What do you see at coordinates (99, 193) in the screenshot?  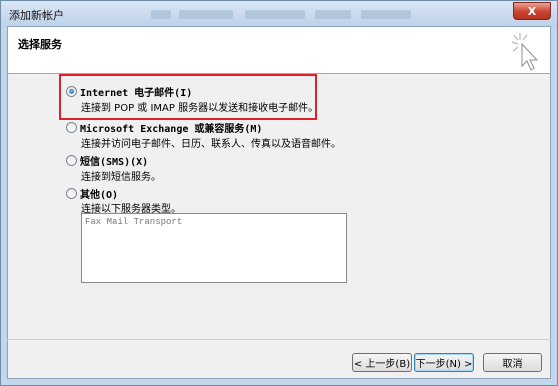 I see `other-label: 其他(O)` at bounding box center [99, 193].